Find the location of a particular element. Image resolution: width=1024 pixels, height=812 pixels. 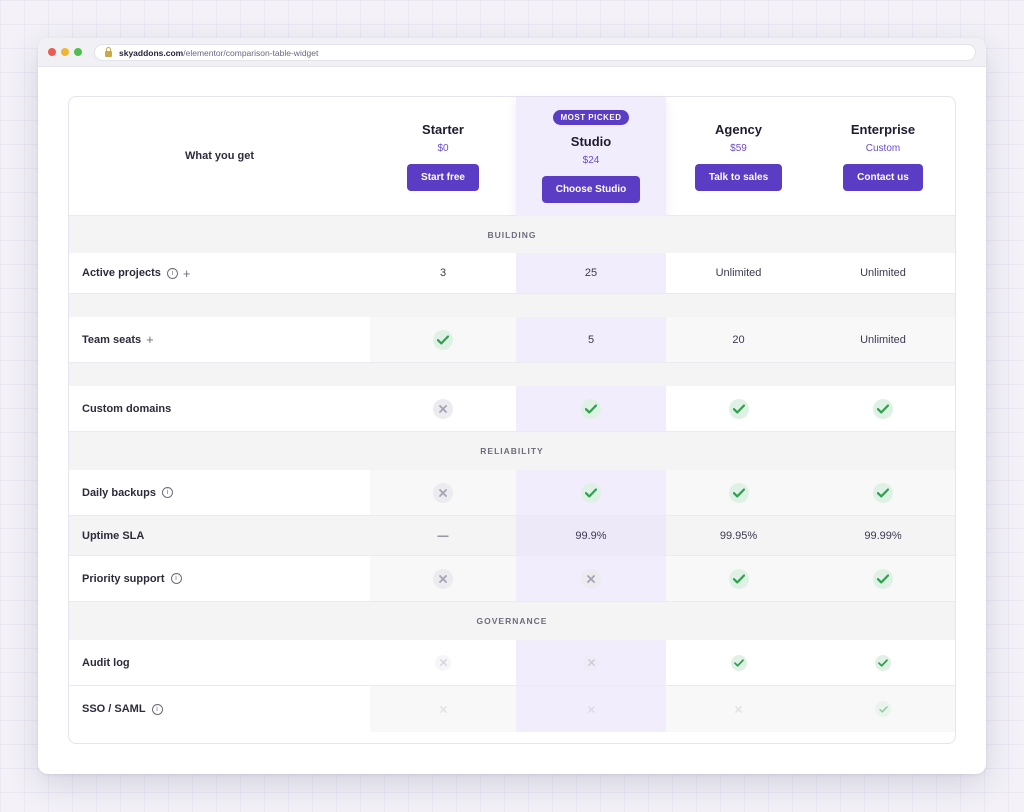

feature-label: Audit log is located at coordinates (106, 662).